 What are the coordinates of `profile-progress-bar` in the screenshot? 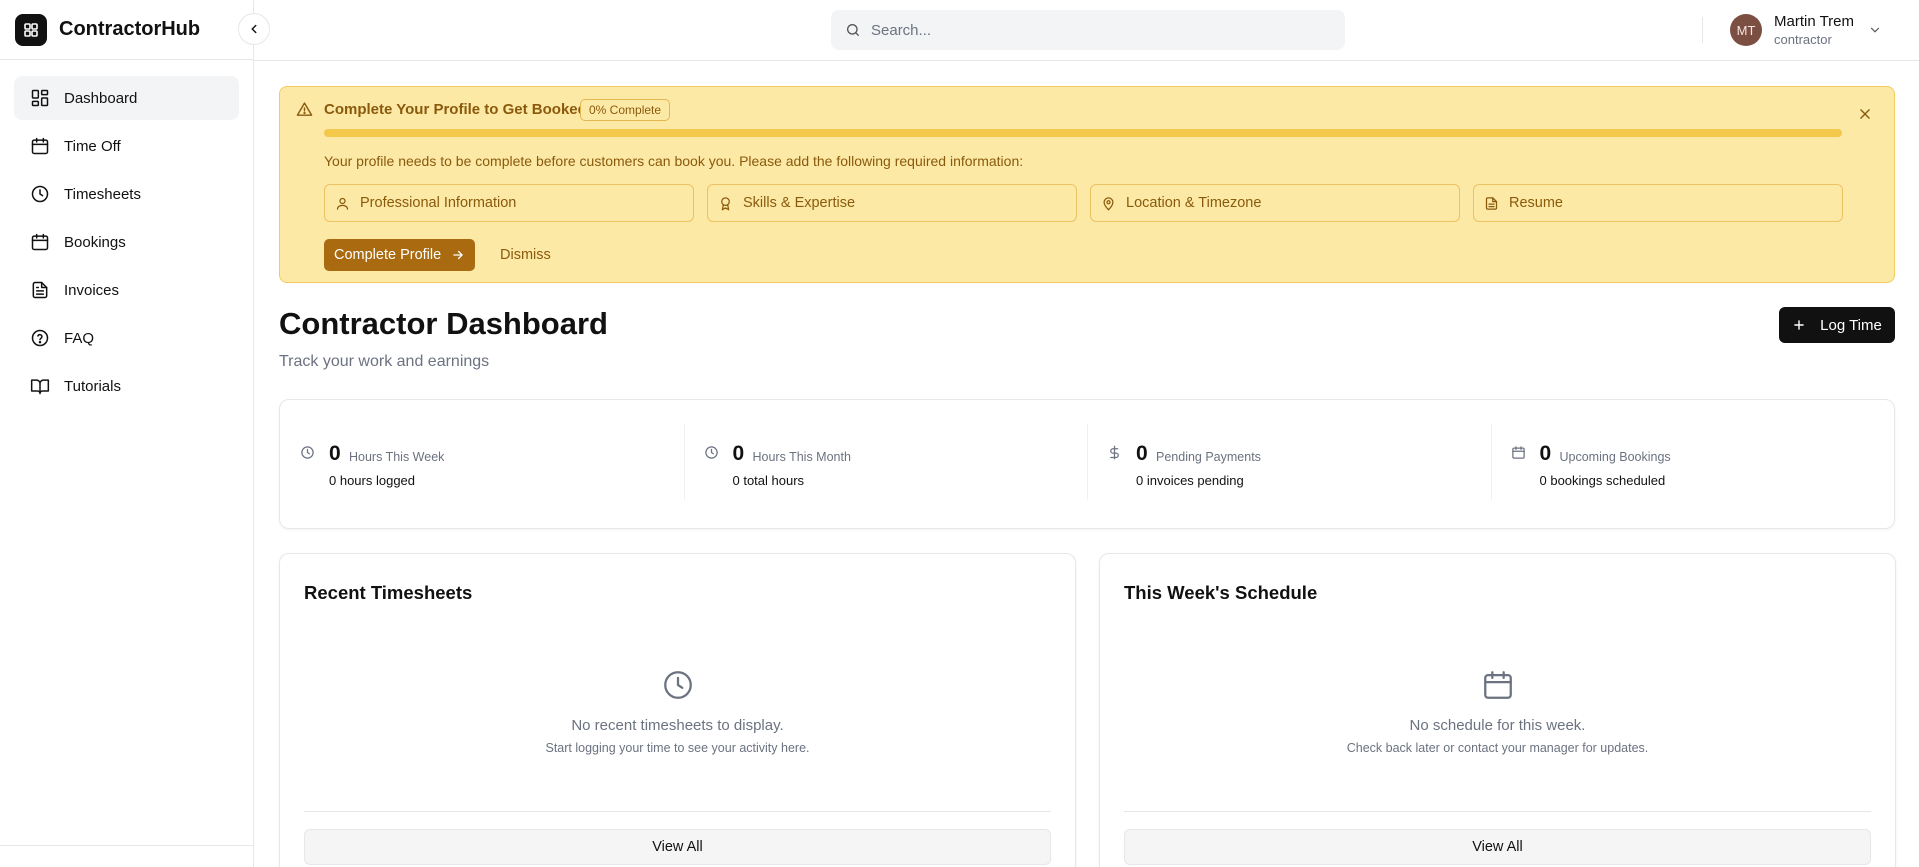 It's located at (1083, 133).